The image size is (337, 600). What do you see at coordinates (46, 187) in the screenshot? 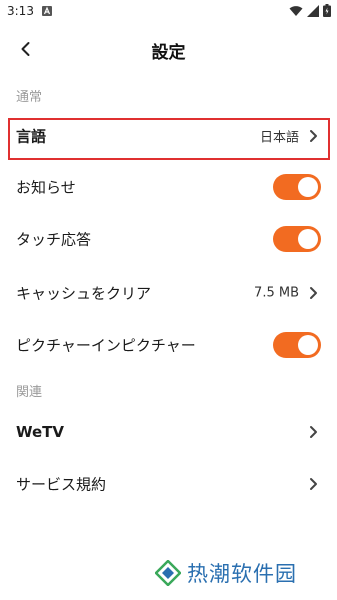
I see `notifications-label: お知らせ` at bounding box center [46, 187].